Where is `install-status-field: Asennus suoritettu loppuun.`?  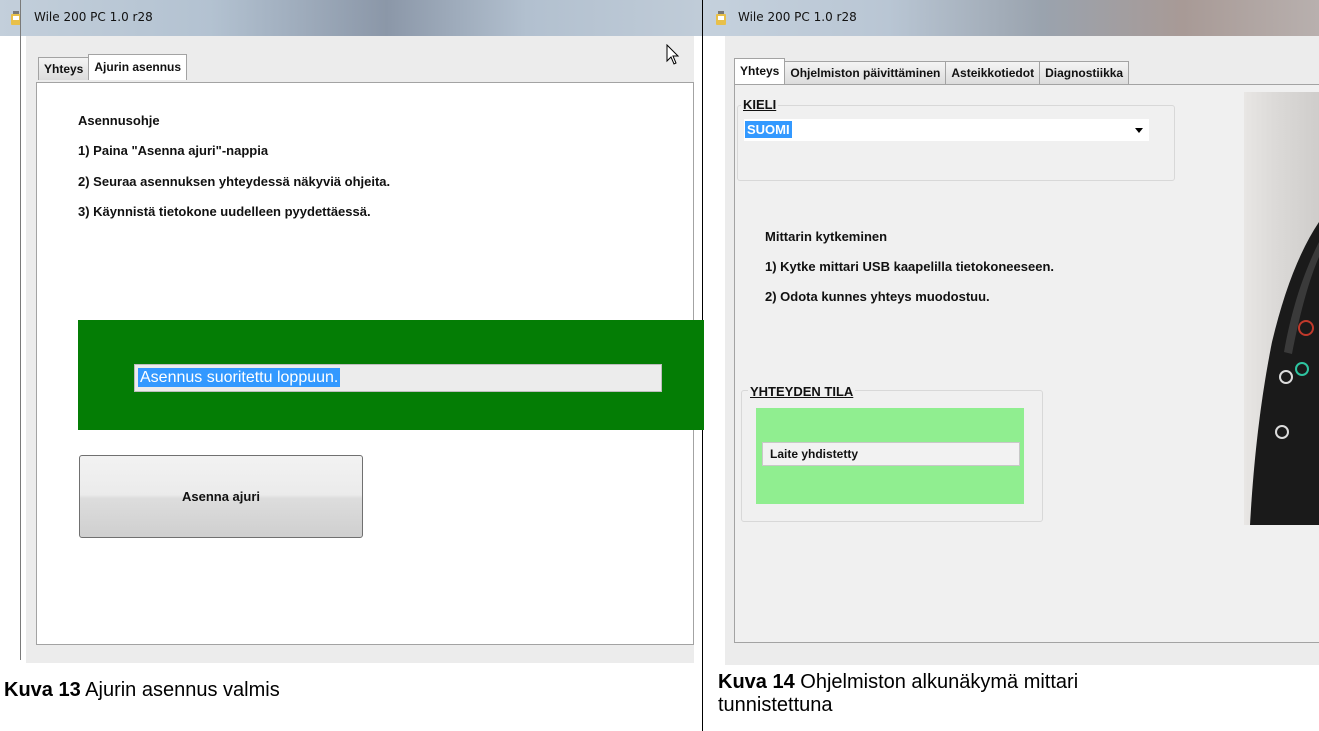
install-status-field: Asennus suoritettu loppuun. is located at coordinates (398, 378).